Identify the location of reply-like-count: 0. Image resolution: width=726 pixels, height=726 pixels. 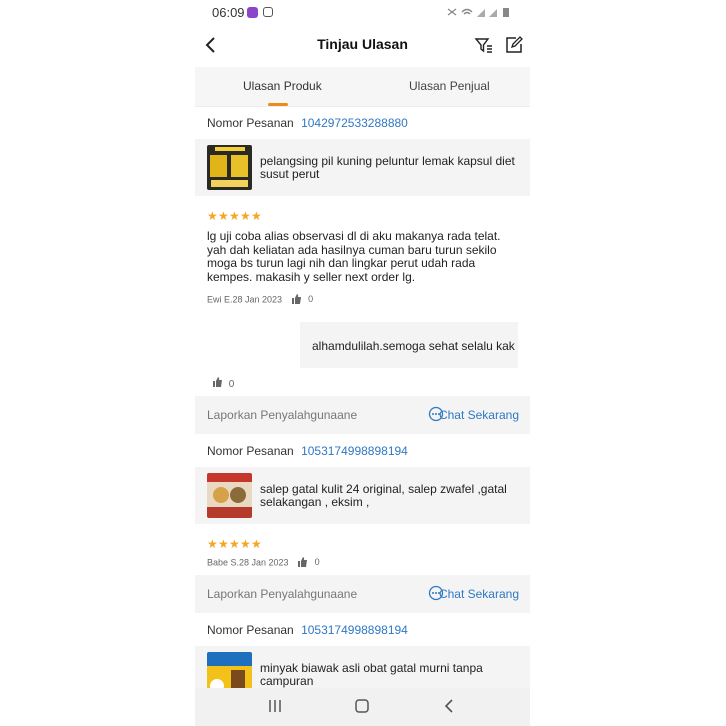
(231, 384).